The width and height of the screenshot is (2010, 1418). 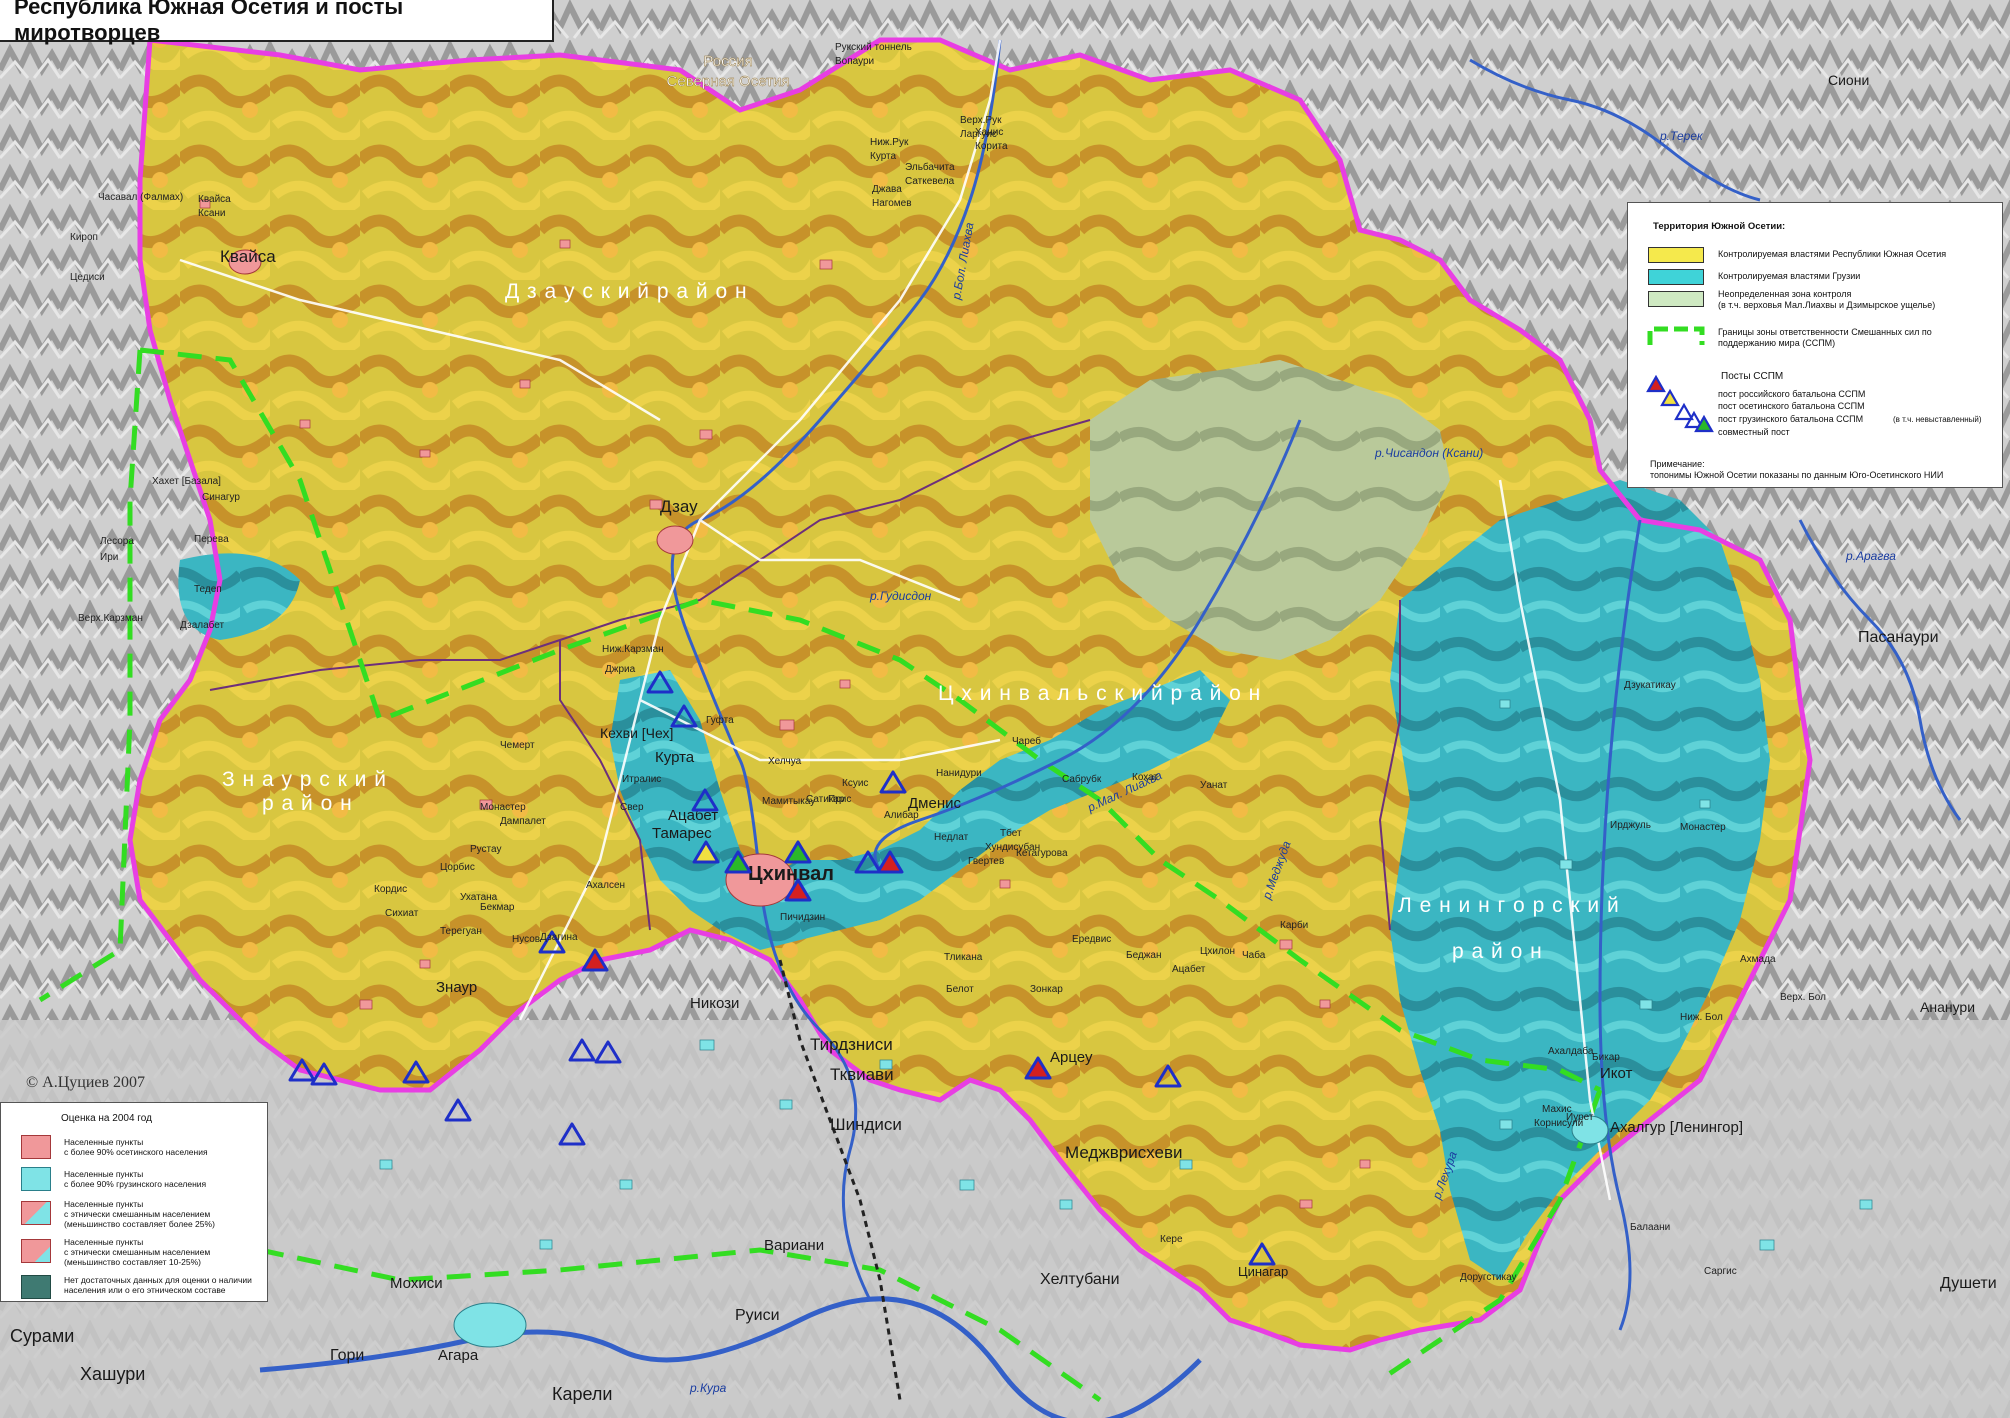 What do you see at coordinates (1616, 1073) in the screenshot?
I see `place-ikot: Икот` at bounding box center [1616, 1073].